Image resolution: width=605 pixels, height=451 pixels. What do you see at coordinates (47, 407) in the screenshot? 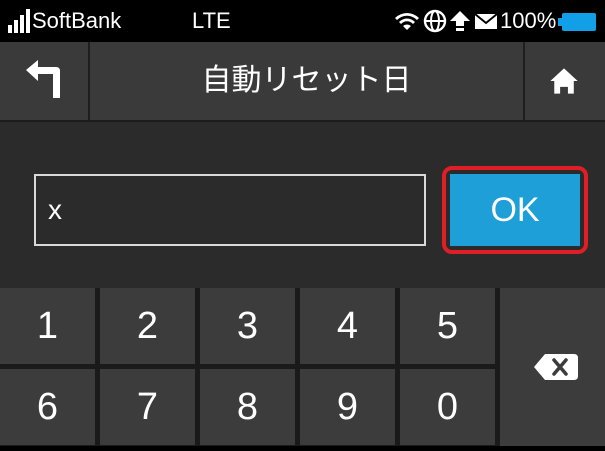
I see `key-6: 6` at bounding box center [47, 407].